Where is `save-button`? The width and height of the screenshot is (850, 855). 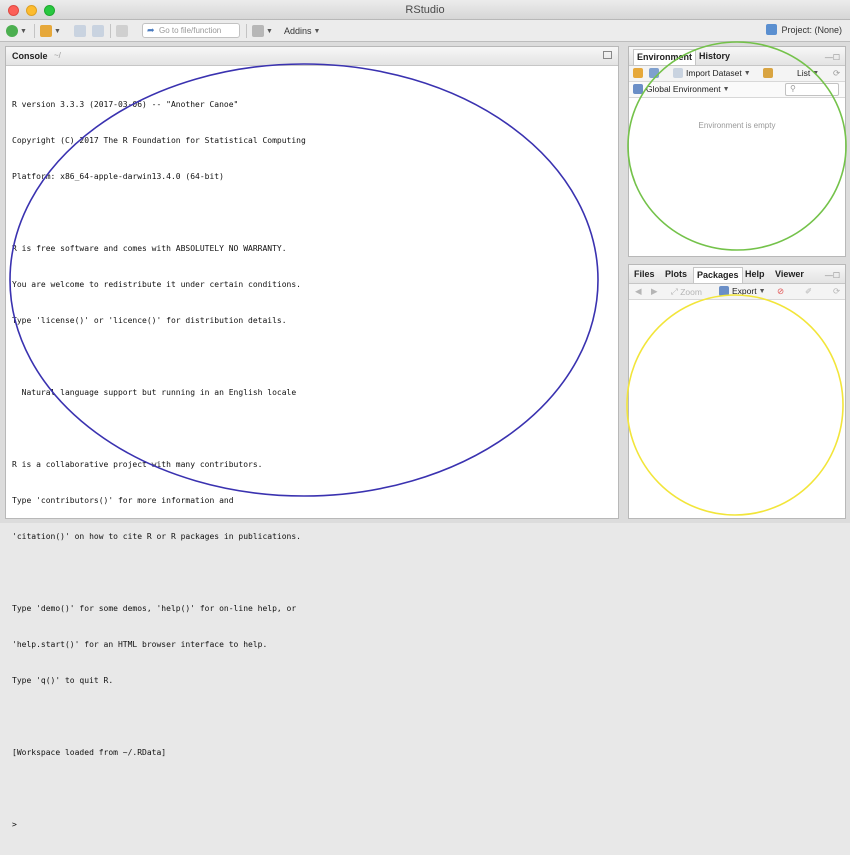 save-button is located at coordinates (80, 31).